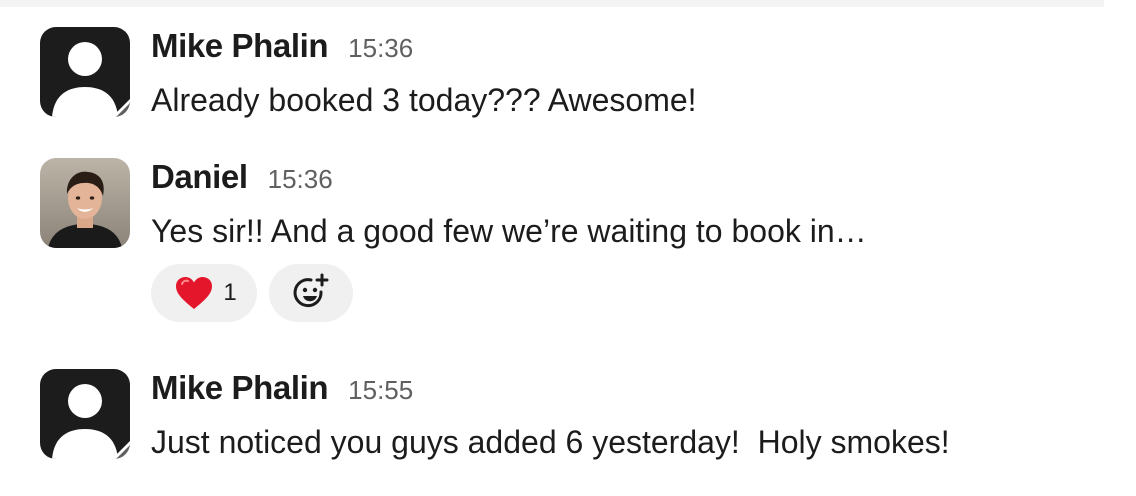 The height and width of the screenshot is (496, 1136). Describe the element at coordinates (311, 290) in the screenshot. I see `add-reaction-icon` at that location.